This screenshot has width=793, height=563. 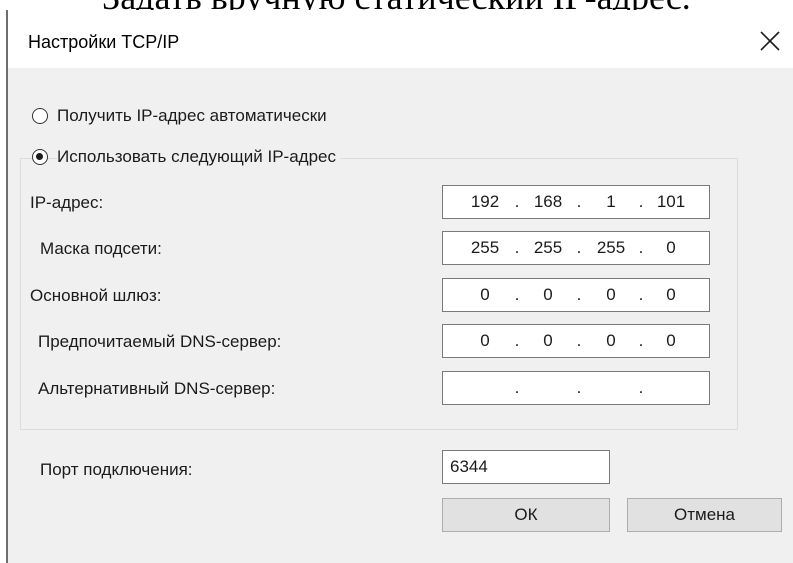 What do you see at coordinates (67, 202) in the screenshot?
I see `ip-address-label: IP-адрес:` at bounding box center [67, 202].